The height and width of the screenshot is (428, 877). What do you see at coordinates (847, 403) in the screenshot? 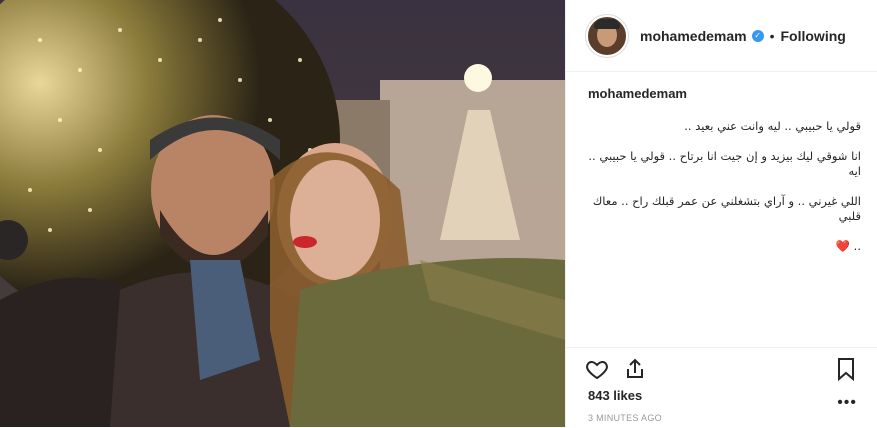
I see `more-options-button: •••` at bounding box center [847, 403].